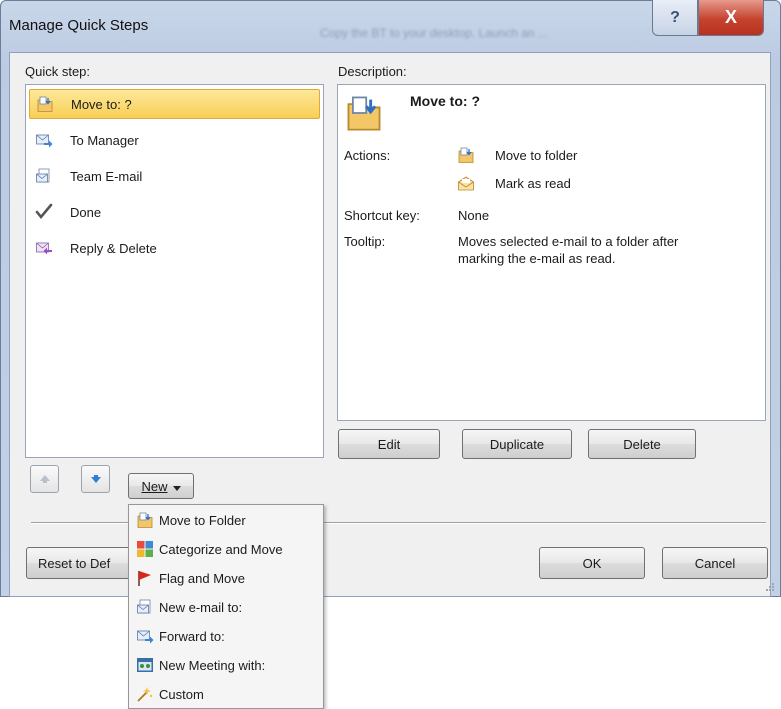  What do you see at coordinates (145, 549) in the screenshot?
I see `categorize-icon` at bounding box center [145, 549].